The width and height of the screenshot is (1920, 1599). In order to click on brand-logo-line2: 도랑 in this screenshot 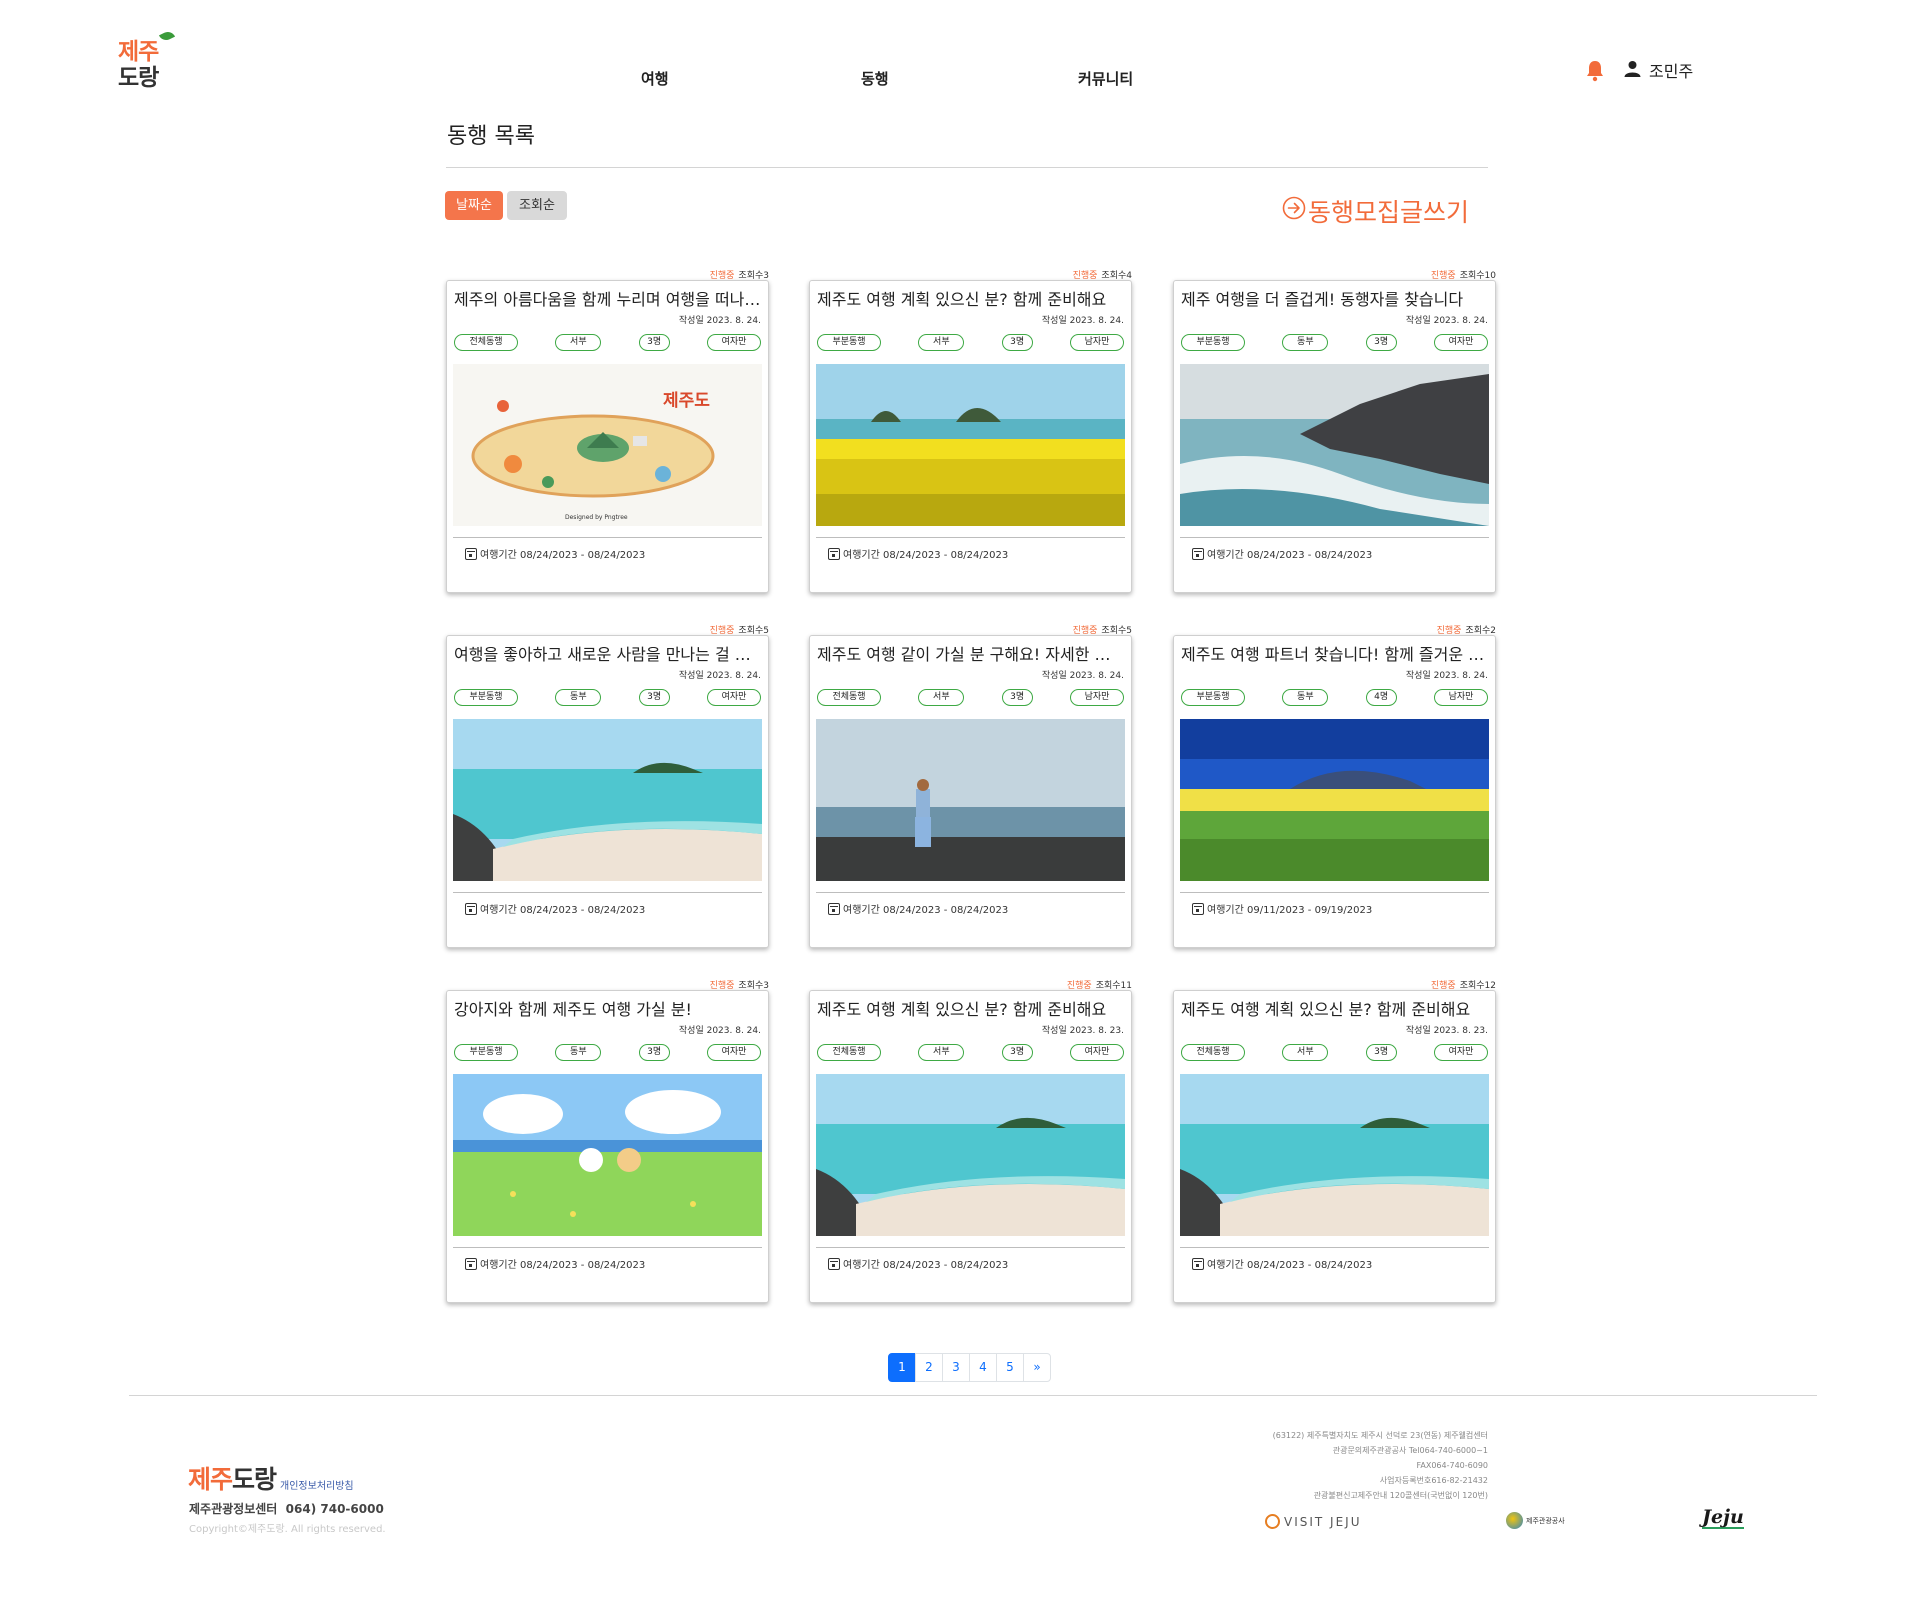, I will do `click(138, 78)`.